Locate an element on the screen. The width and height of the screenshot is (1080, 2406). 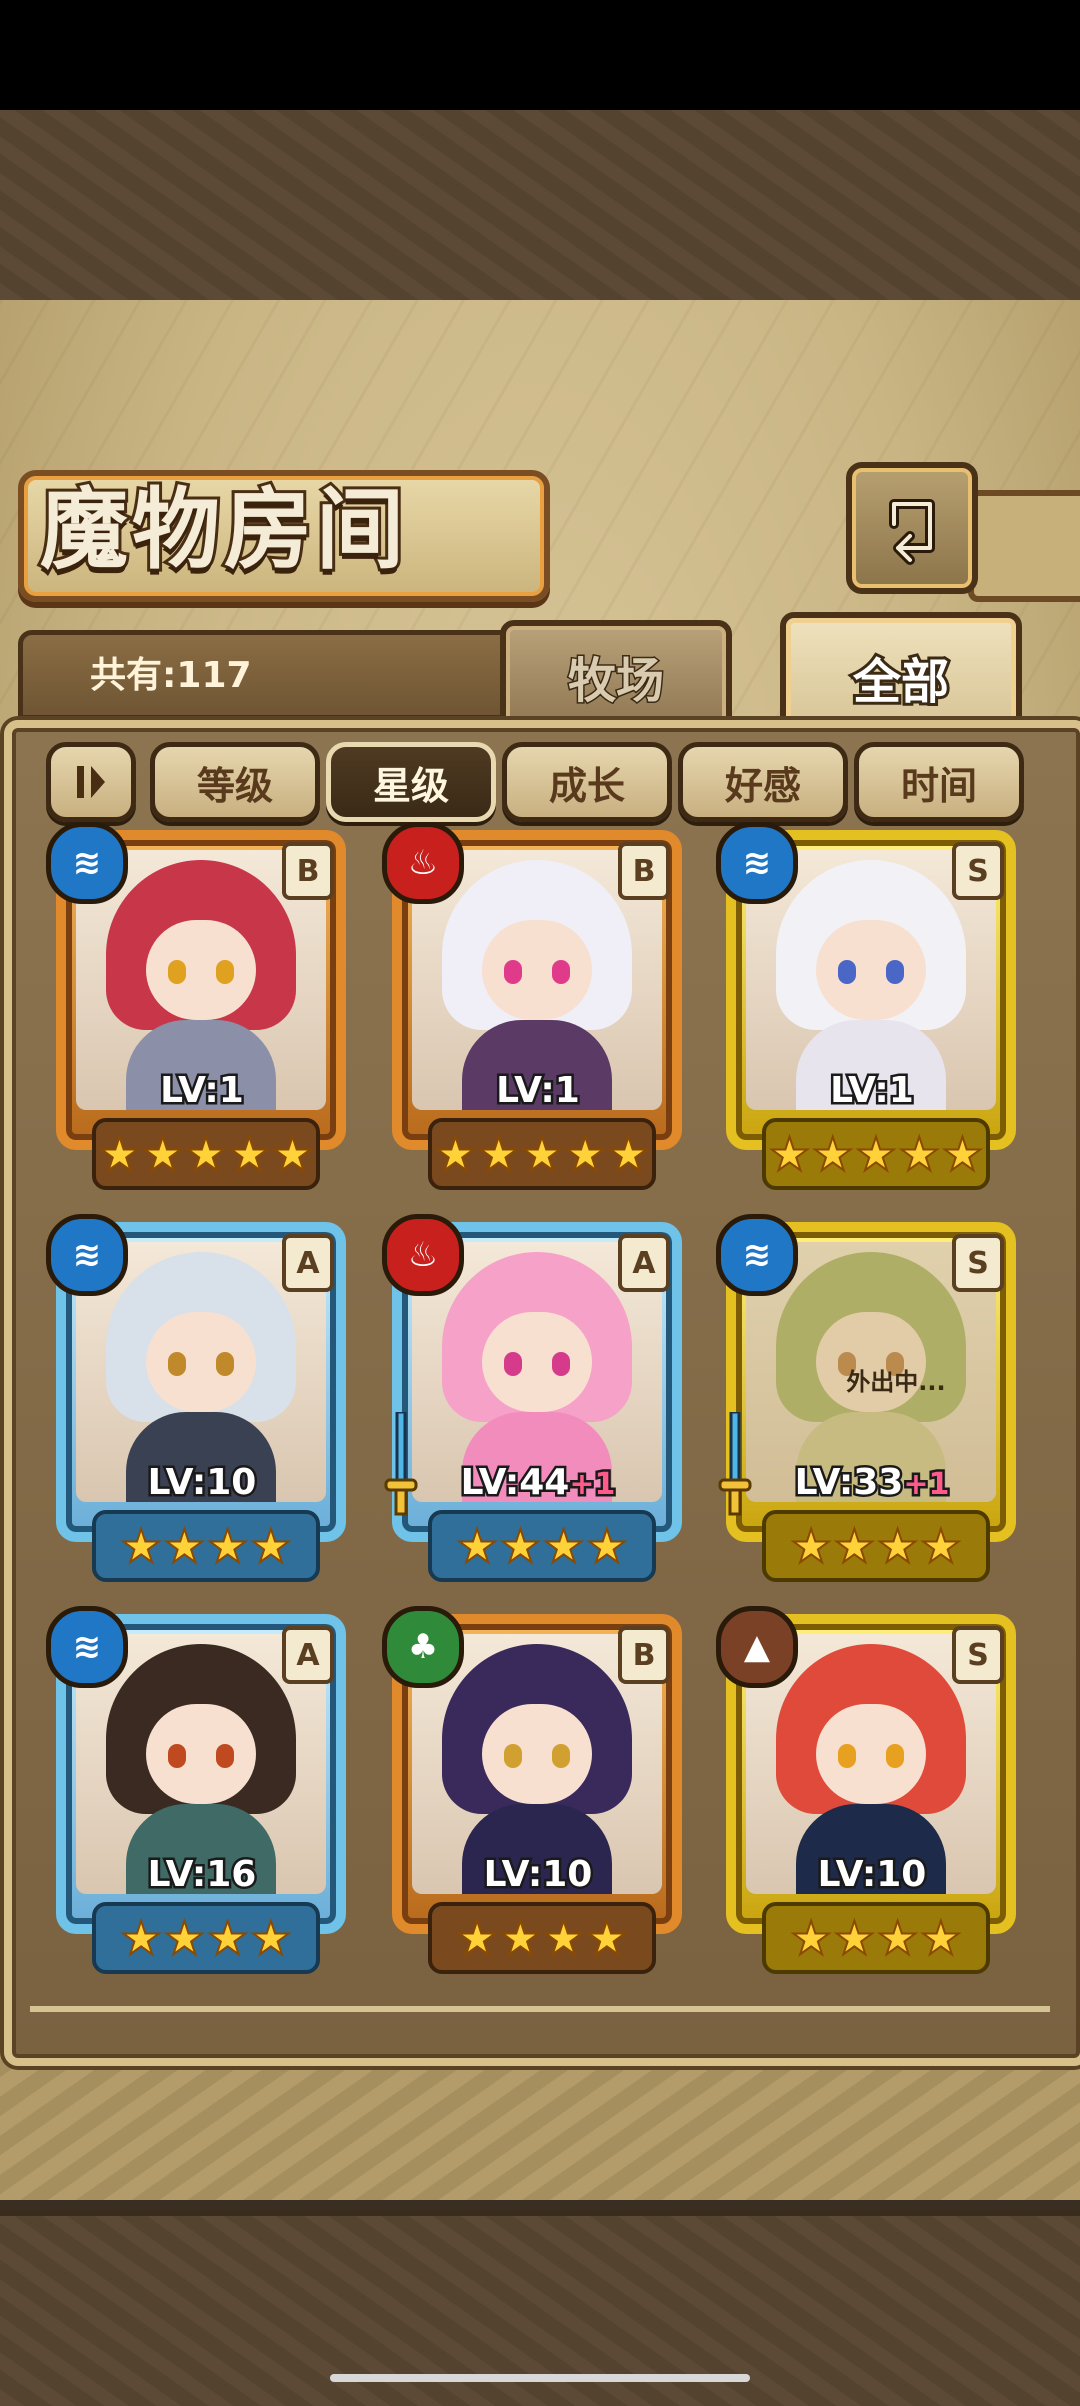
rank-badge: S is located at coordinates (978, 1263).